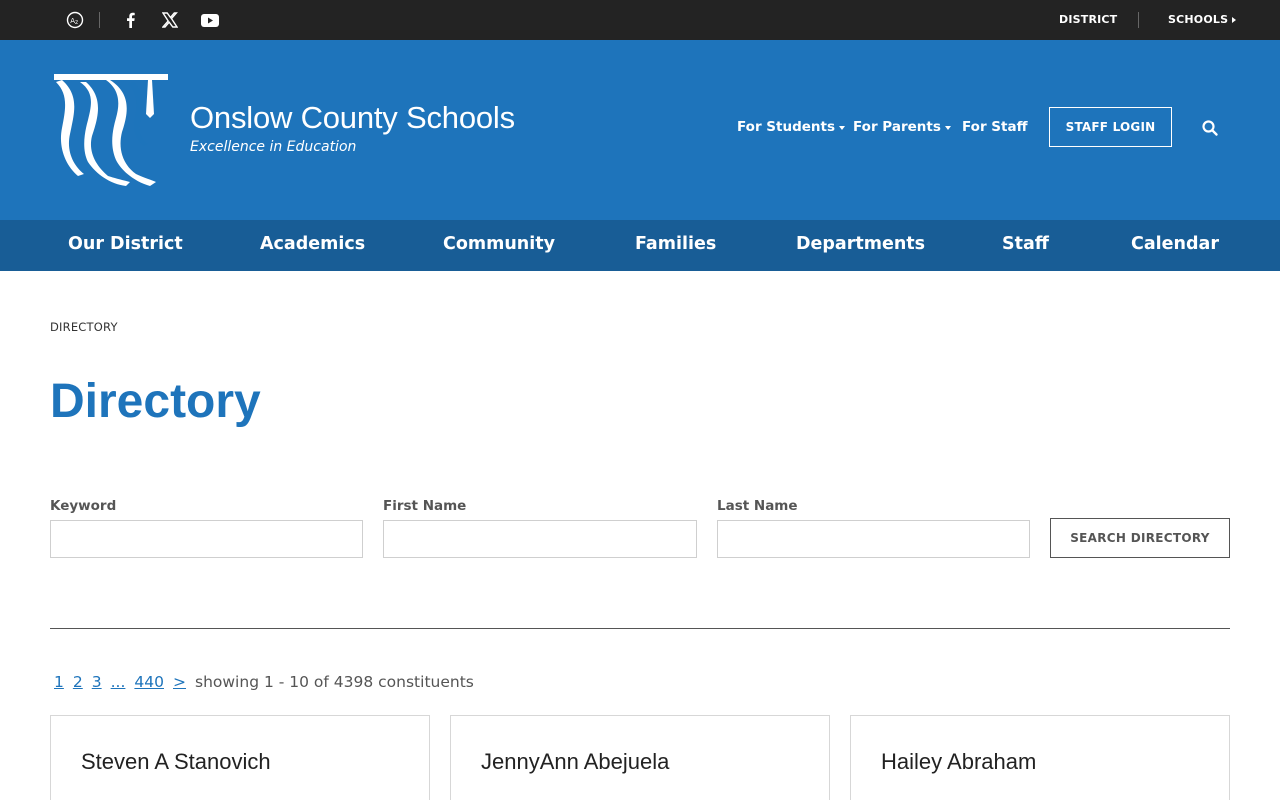 The image size is (1280, 800). I want to click on nav-staff: Staff, so click(1025, 244).